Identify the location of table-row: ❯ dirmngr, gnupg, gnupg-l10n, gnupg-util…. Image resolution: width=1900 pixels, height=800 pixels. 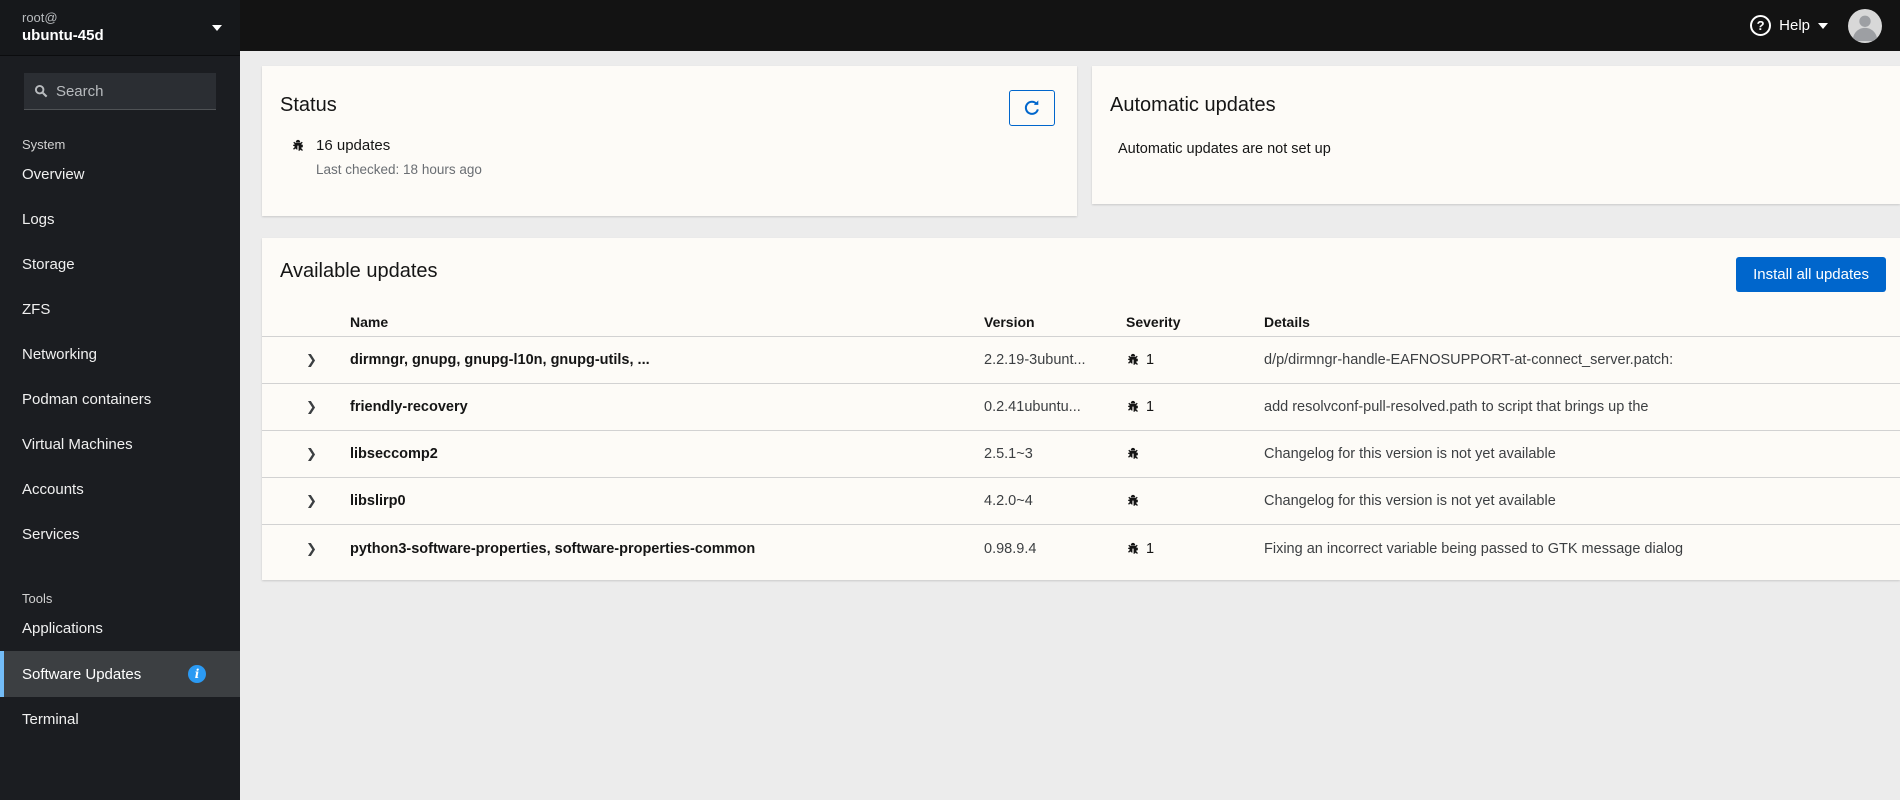
(1081, 360).